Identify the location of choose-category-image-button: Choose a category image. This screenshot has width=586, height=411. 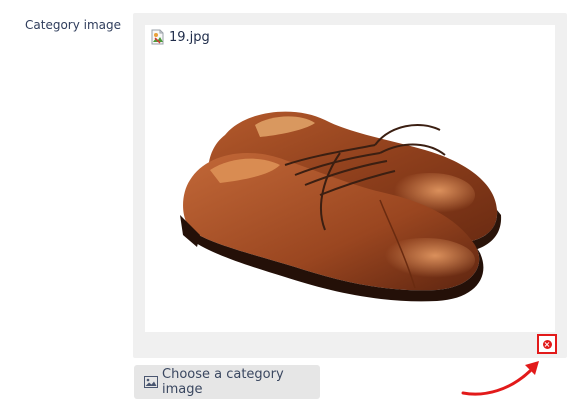
(227, 382).